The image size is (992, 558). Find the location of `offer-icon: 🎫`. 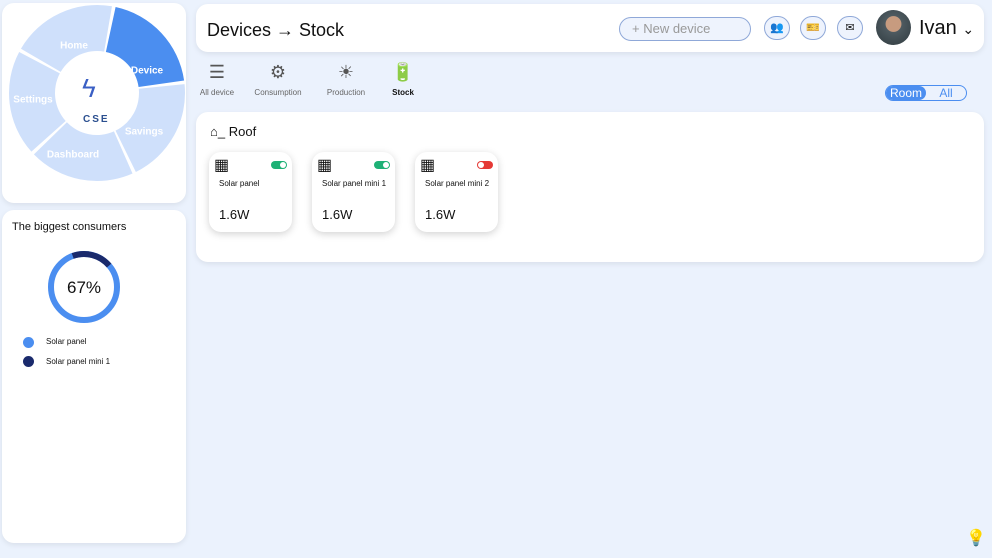

offer-icon: 🎫 is located at coordinates (813, 28).